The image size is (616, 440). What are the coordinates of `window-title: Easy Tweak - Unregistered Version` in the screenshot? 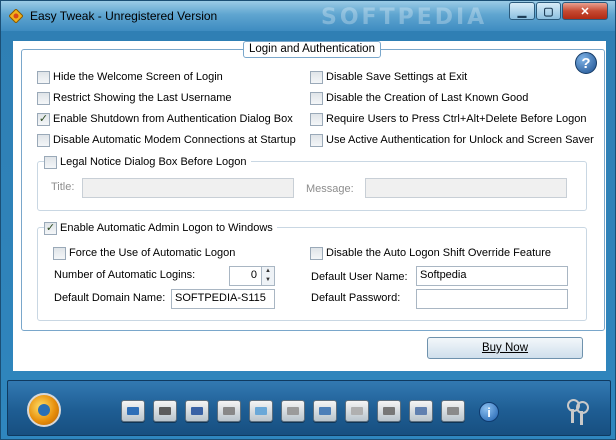 It's located at (124, 16).